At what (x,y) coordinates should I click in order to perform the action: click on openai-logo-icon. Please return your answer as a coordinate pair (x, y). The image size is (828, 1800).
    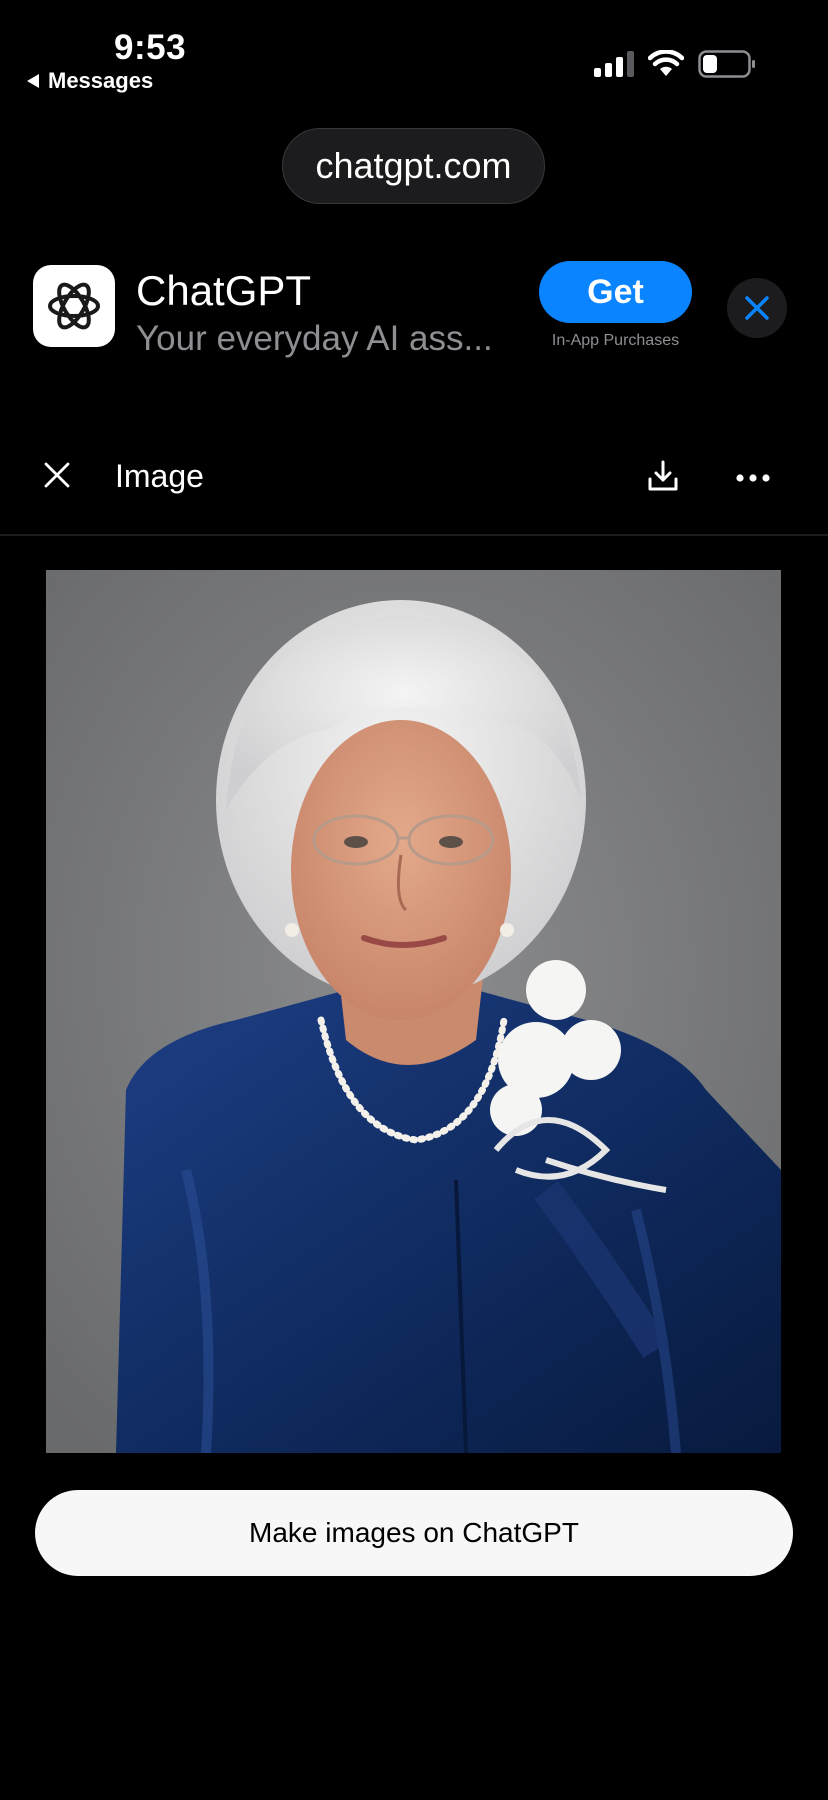
    Looking at the image, I should click on (74, 306).